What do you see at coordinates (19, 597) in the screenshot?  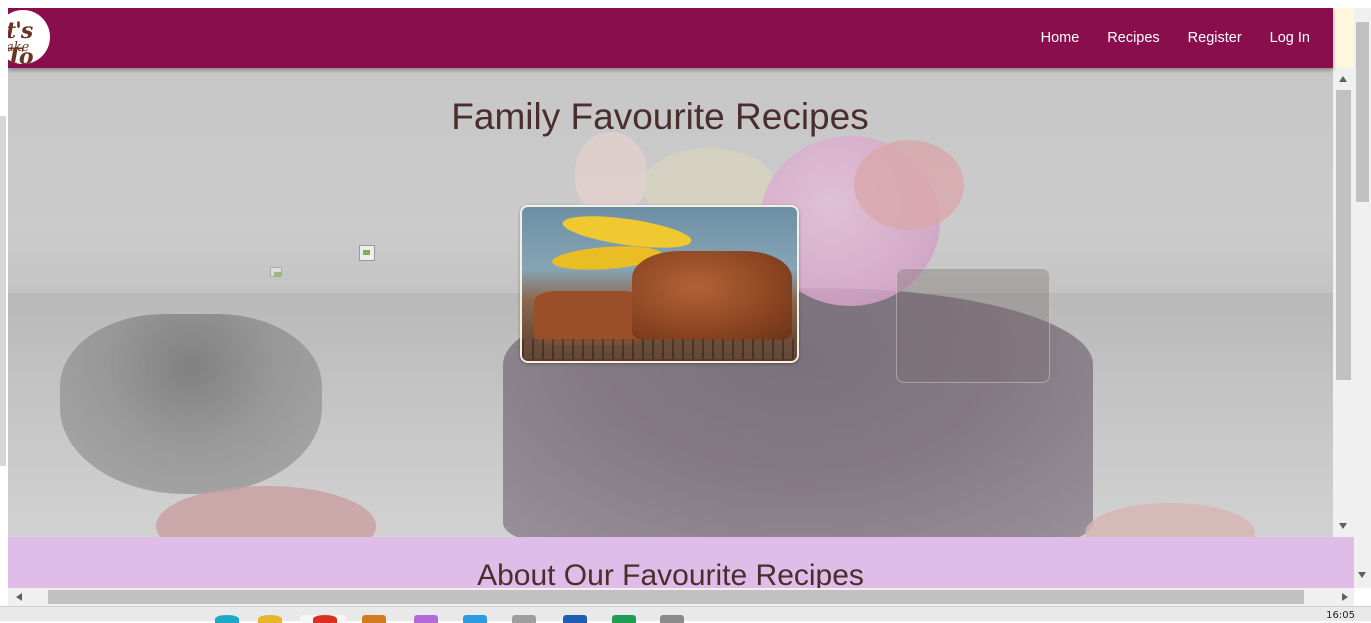 I see `scroll-left-arrow-icon` at bounding box center [19, 597].